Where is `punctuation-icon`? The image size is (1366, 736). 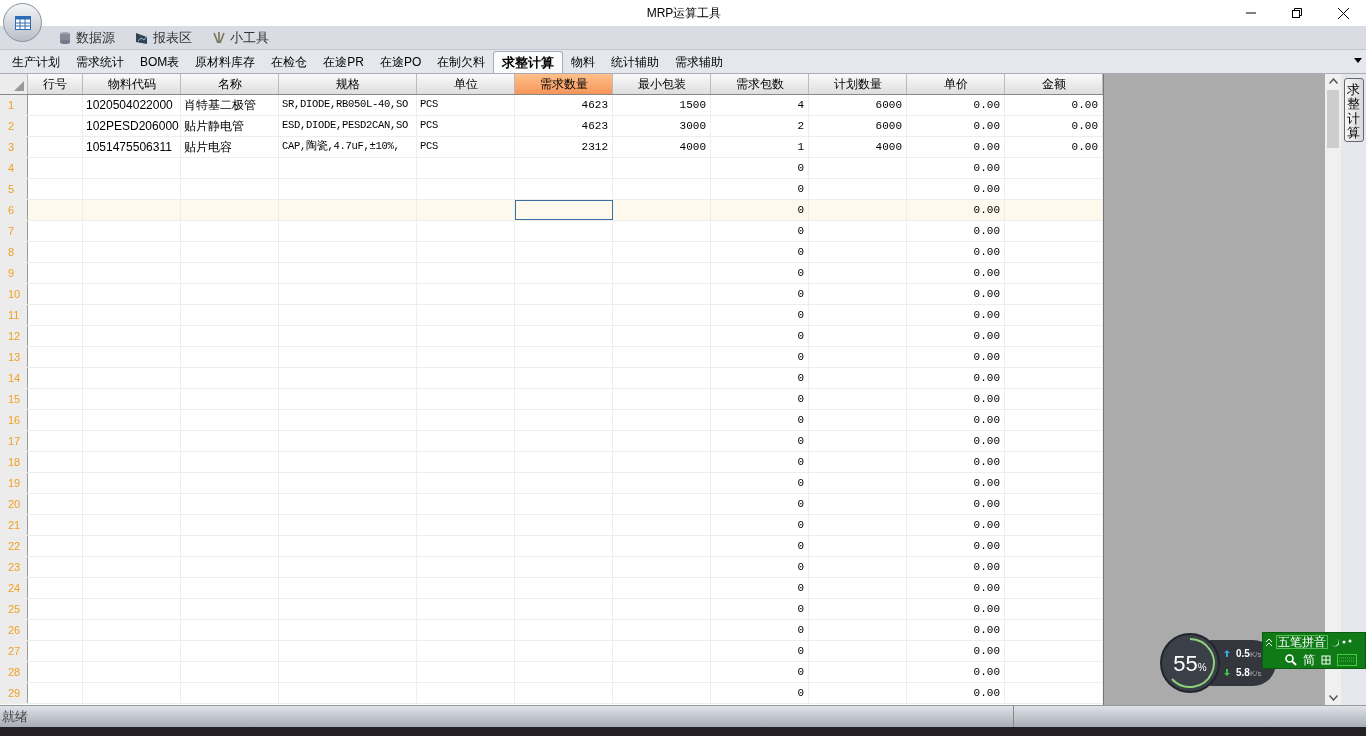
punctuation-icon is located at coordinates (1347, 642).